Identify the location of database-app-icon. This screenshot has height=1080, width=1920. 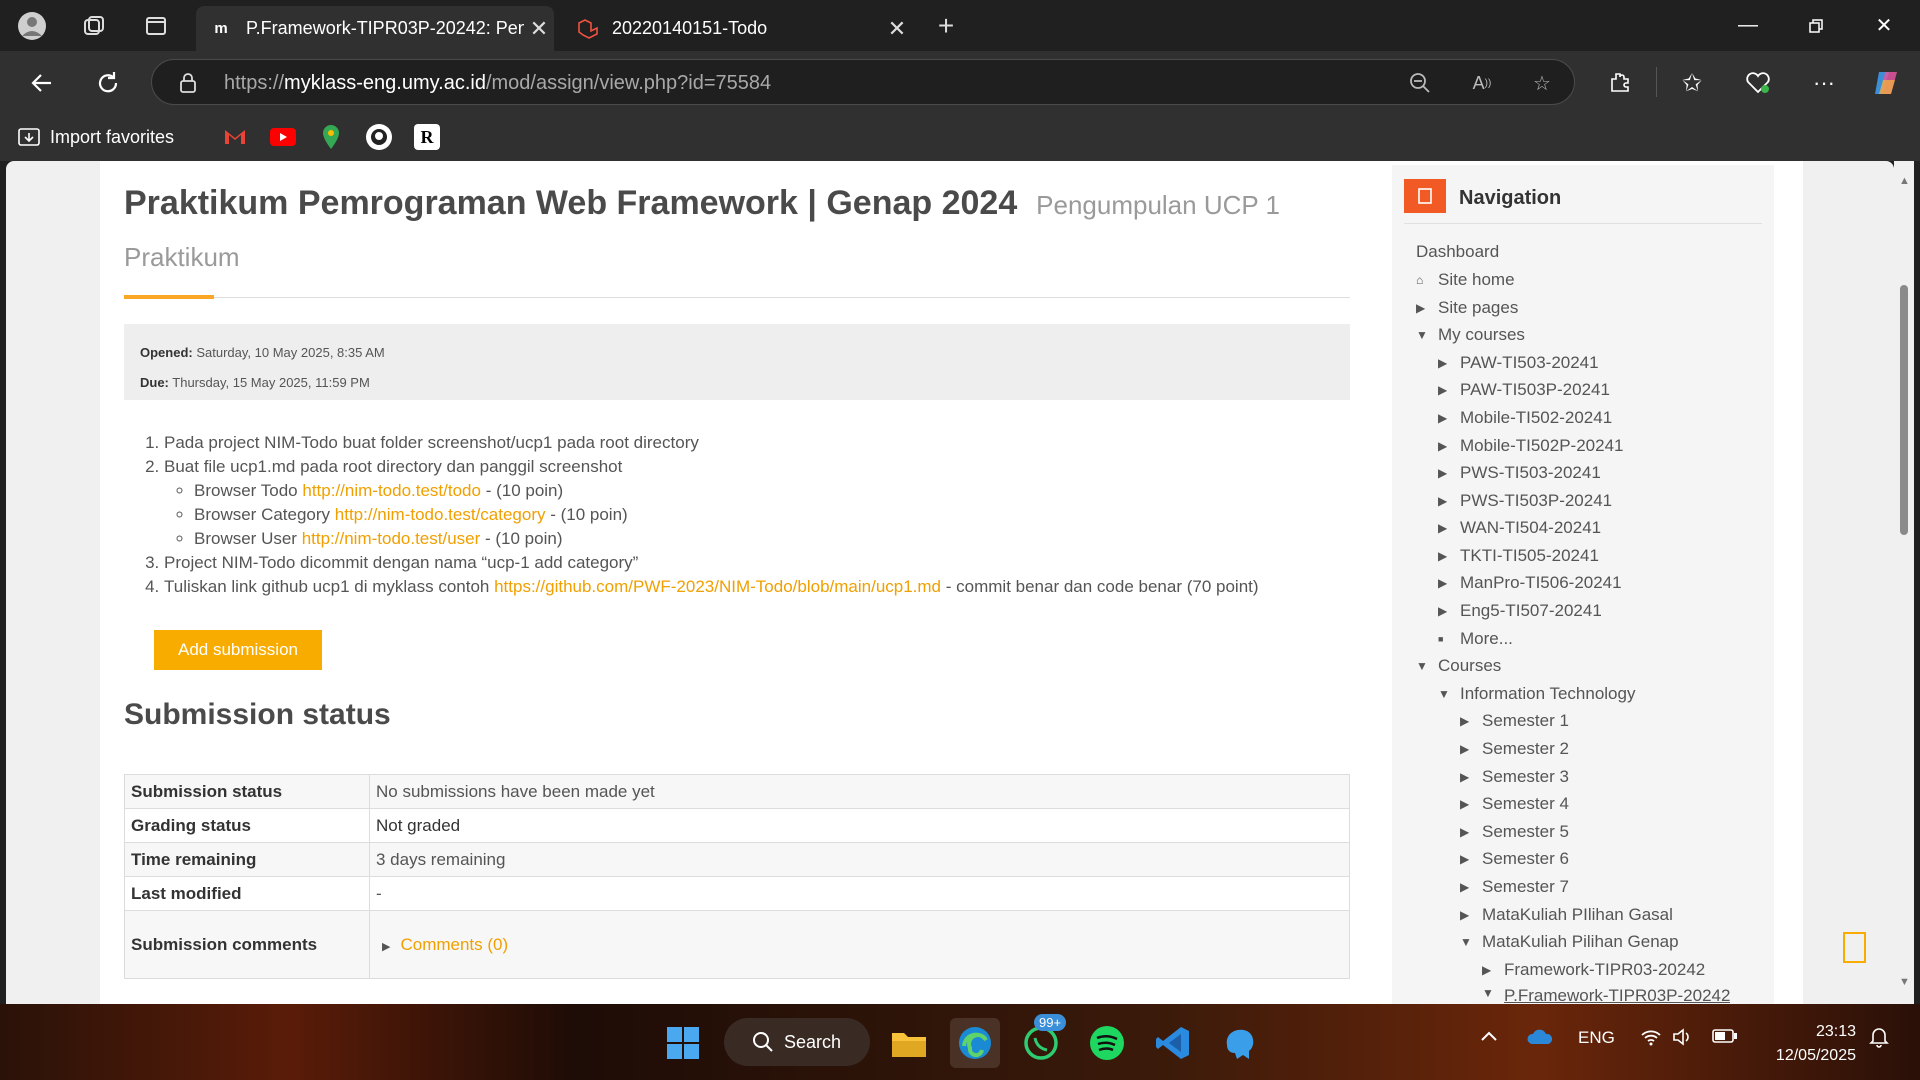
(1239, 1043).